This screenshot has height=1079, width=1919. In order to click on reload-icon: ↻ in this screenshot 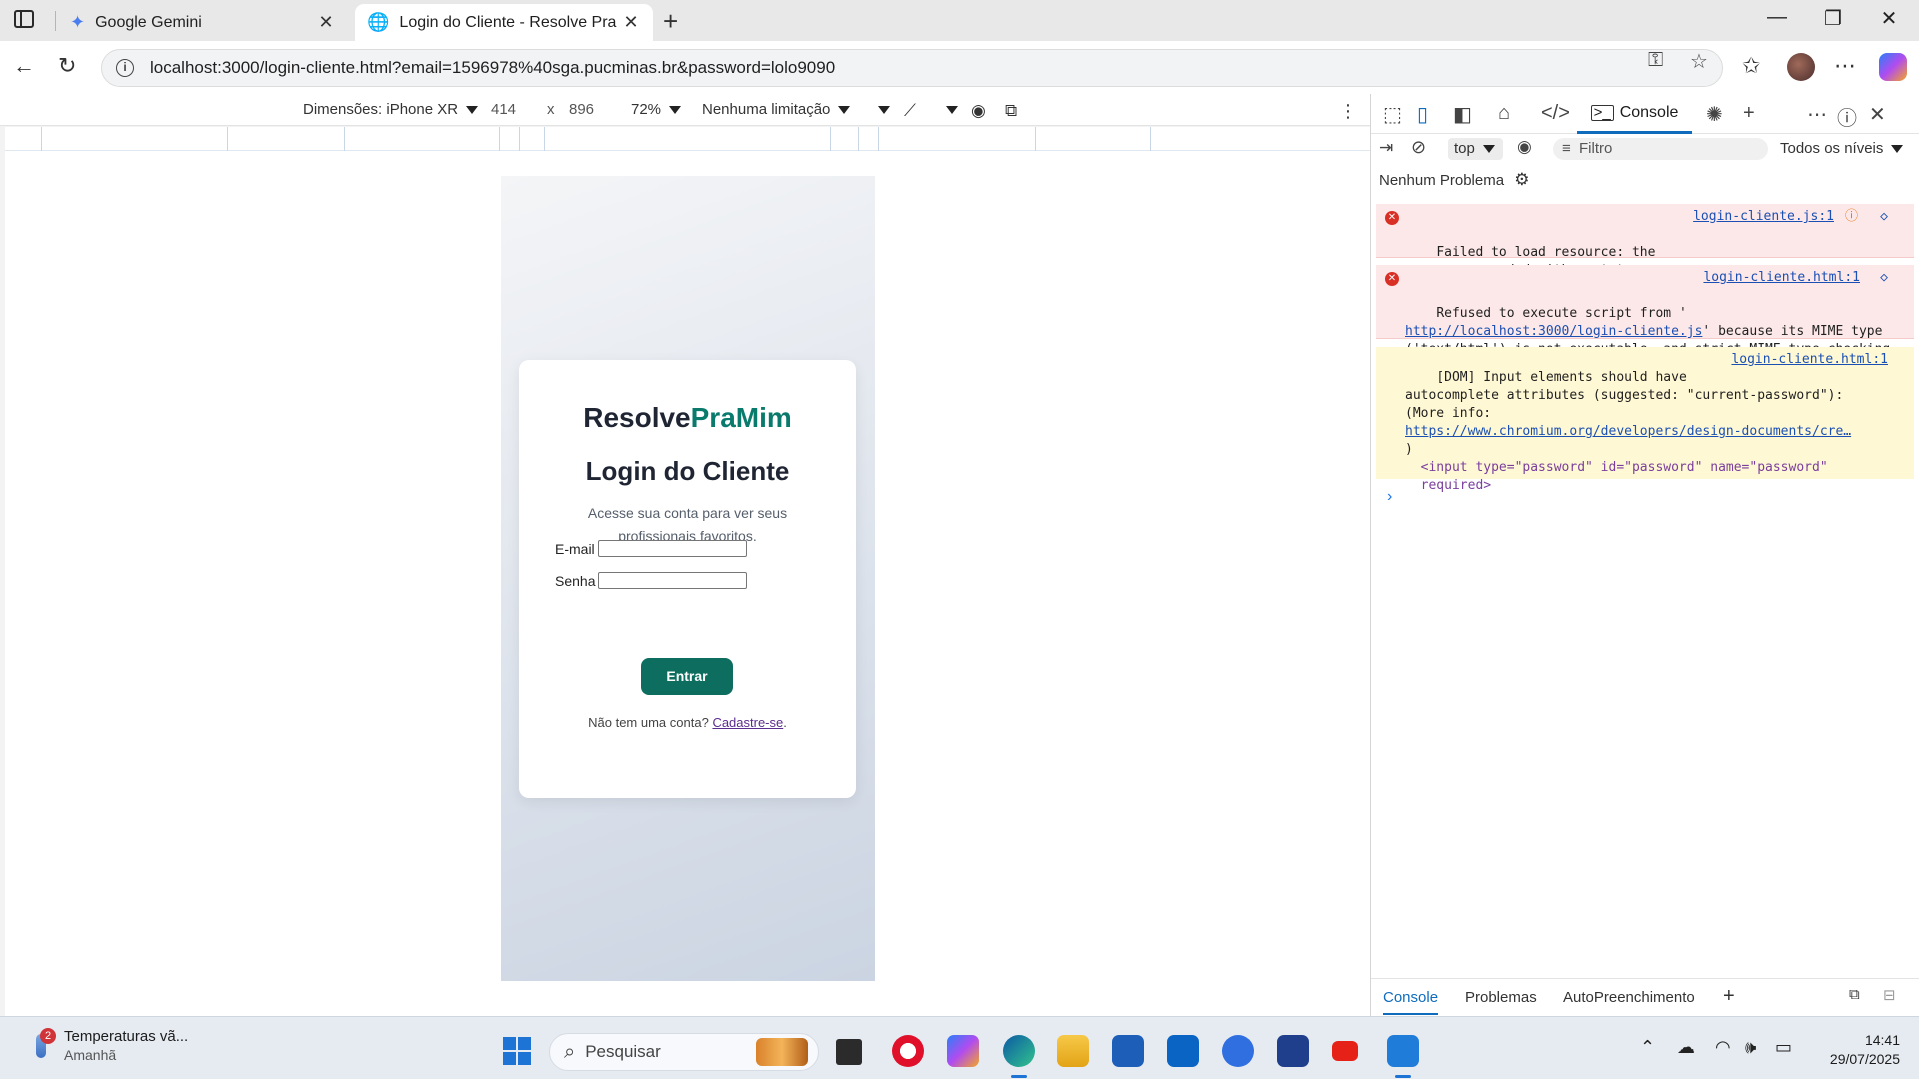, I will do `click(67, 66)`.